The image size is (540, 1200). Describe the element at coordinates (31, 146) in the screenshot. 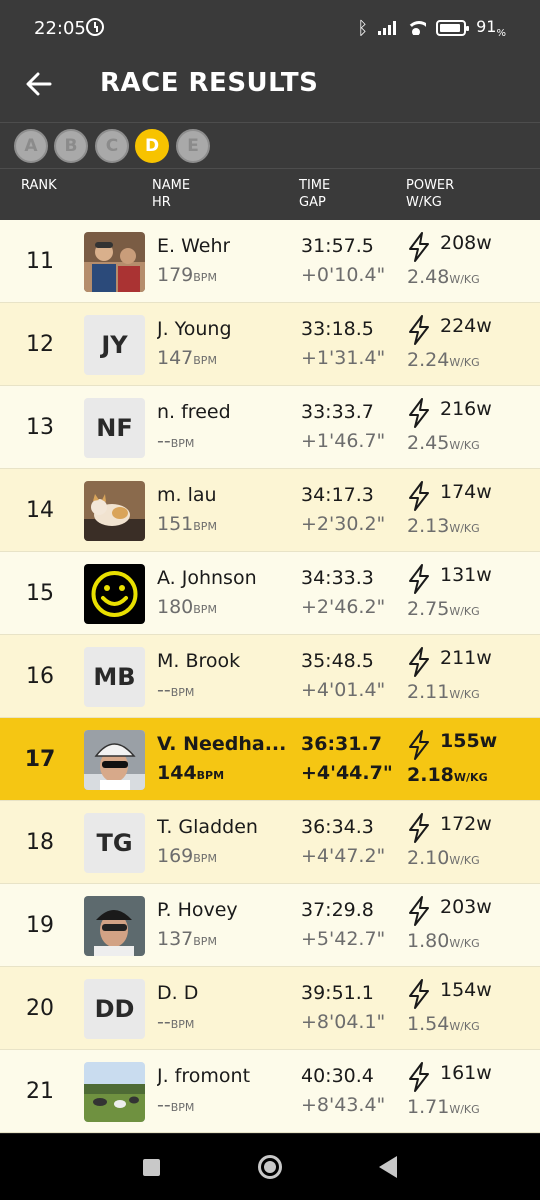

I see `category-a-button: A` at that location.